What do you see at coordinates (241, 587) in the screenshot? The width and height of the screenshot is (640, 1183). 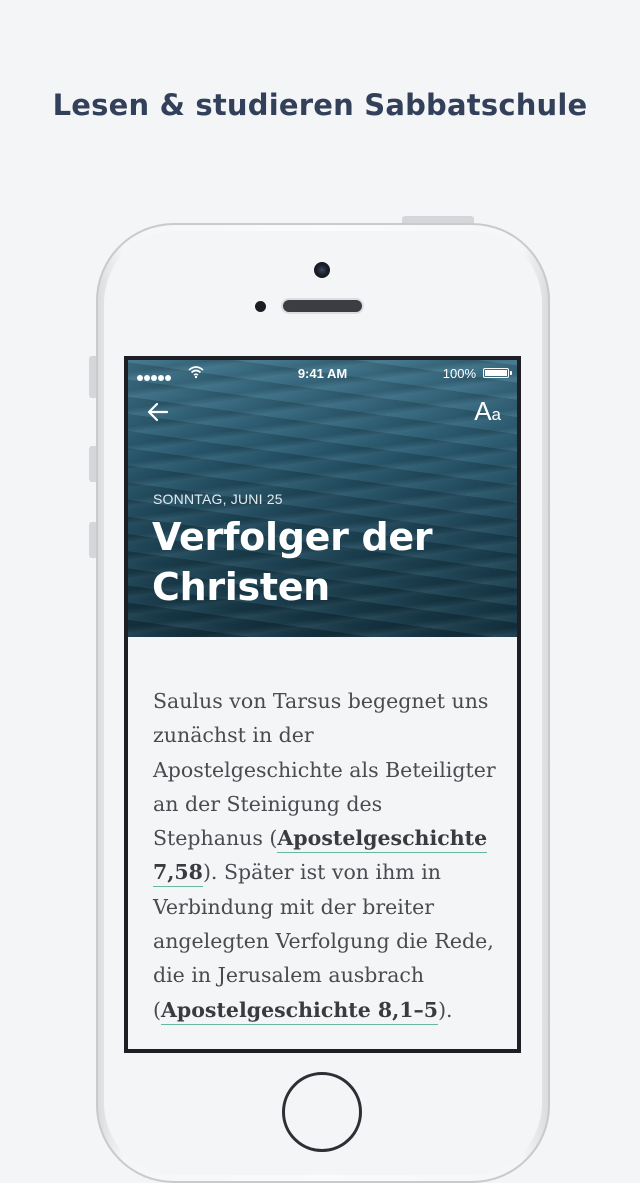 I see `lesson-title-line-2: Christen` at bounding box center [241, 587].